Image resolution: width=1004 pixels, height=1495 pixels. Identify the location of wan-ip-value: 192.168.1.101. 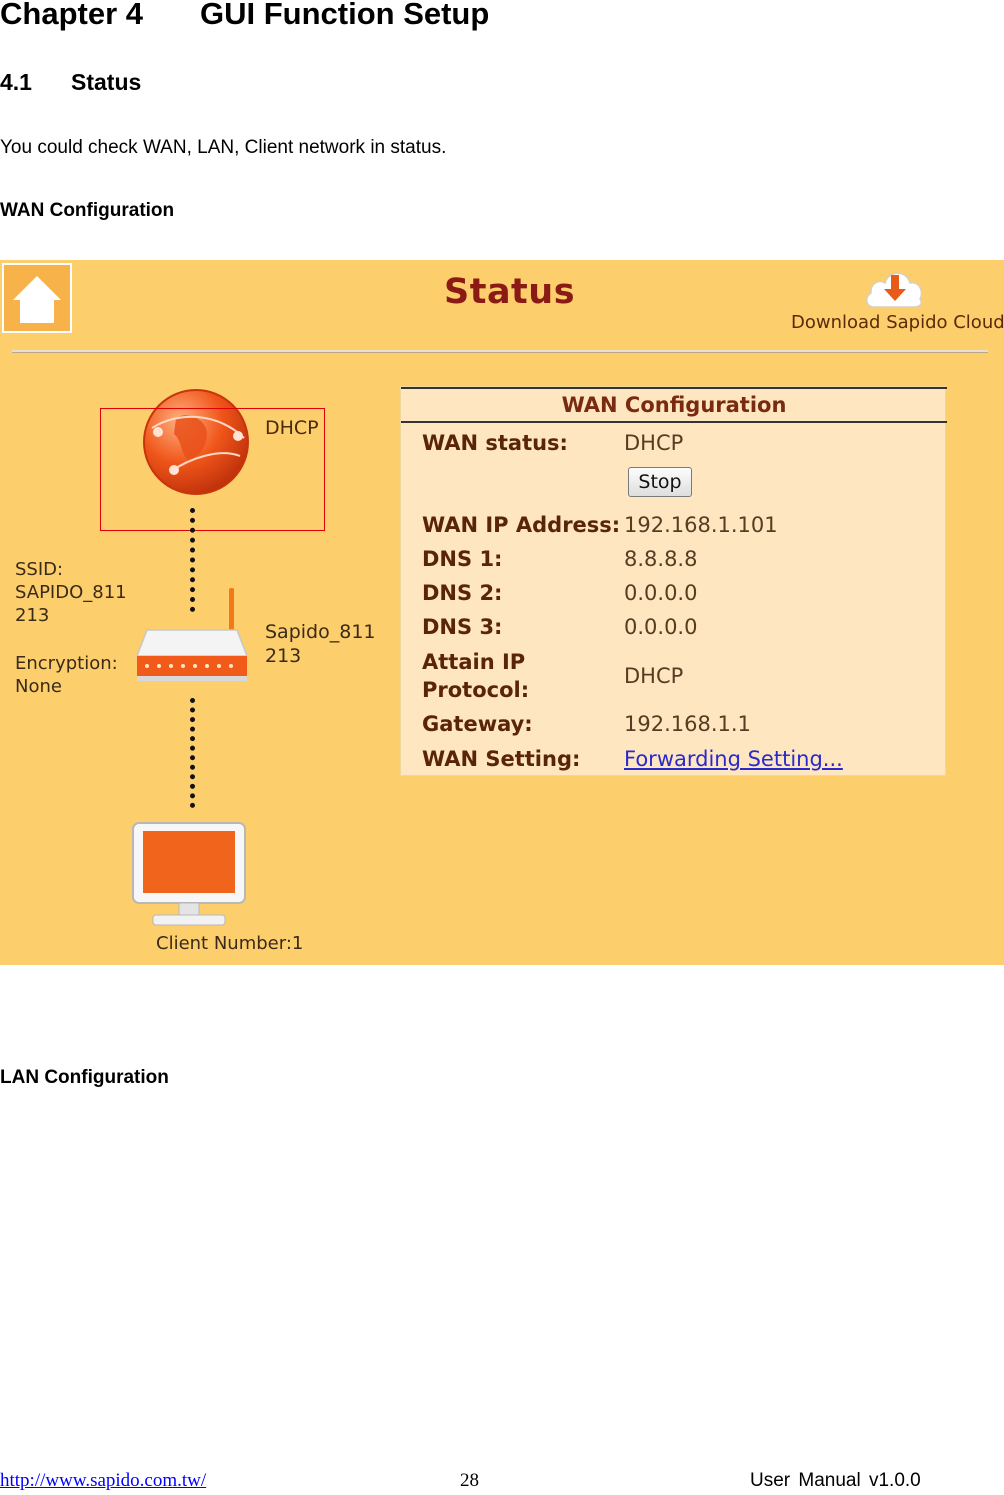
(701, 525).